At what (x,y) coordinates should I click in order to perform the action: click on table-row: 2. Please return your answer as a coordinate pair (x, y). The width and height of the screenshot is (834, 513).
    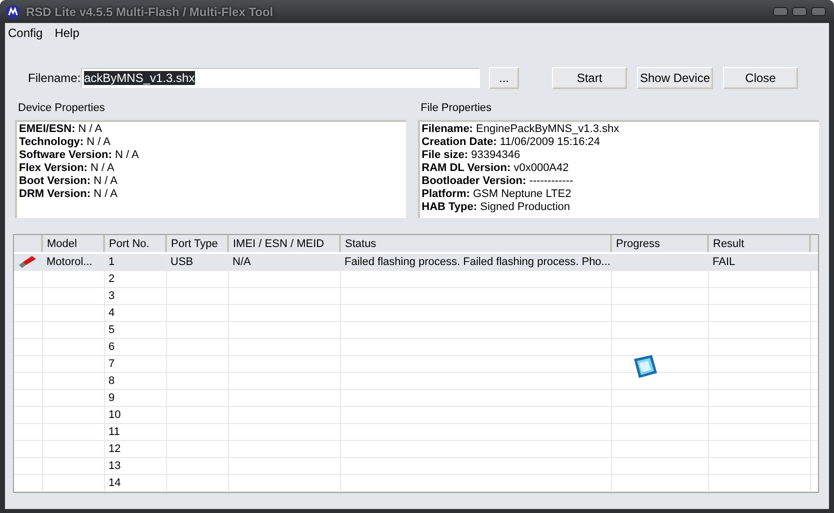
    Looking at the image, I should click on (416, 279).